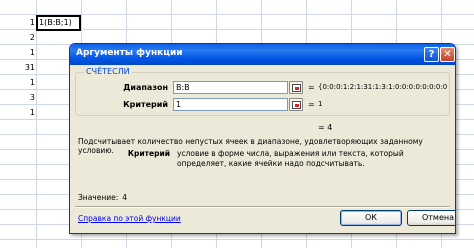 The image size is (474, 248). I want to click on formula-result: = 4, so click(325, 127).